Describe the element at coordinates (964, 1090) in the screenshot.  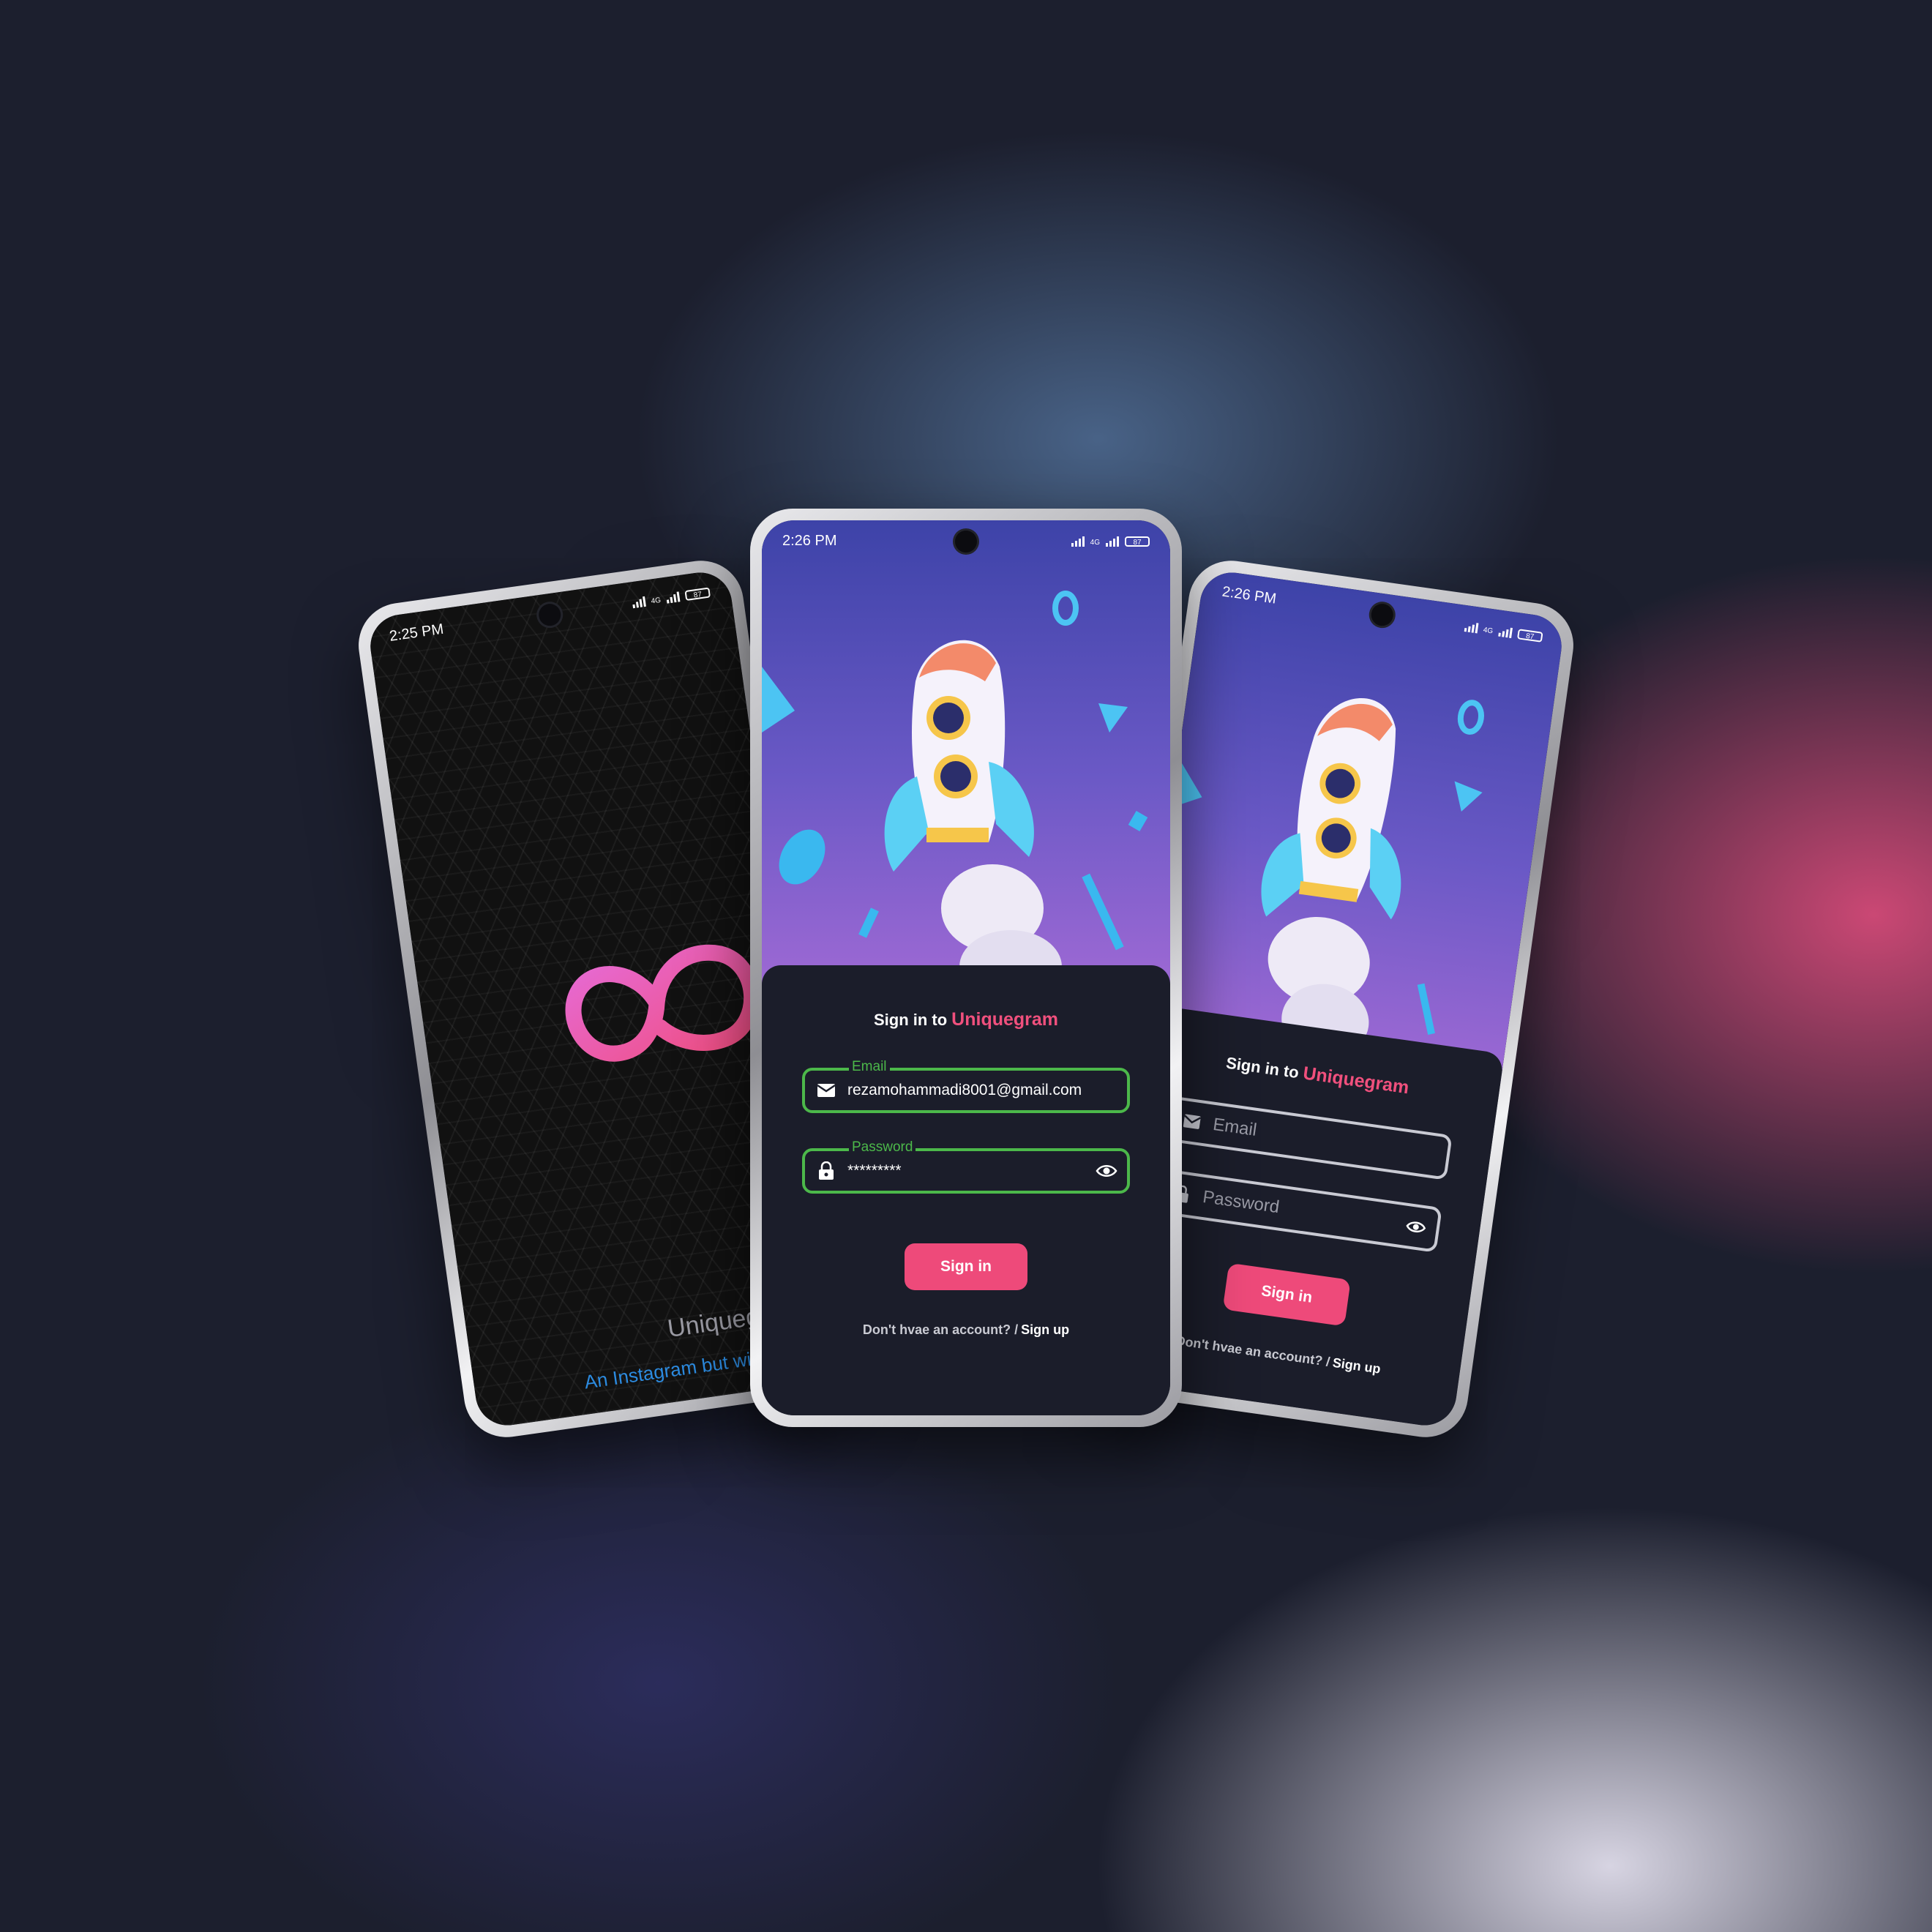
I see `email-value: rezamohammadi8001@gmail.com` at that location.